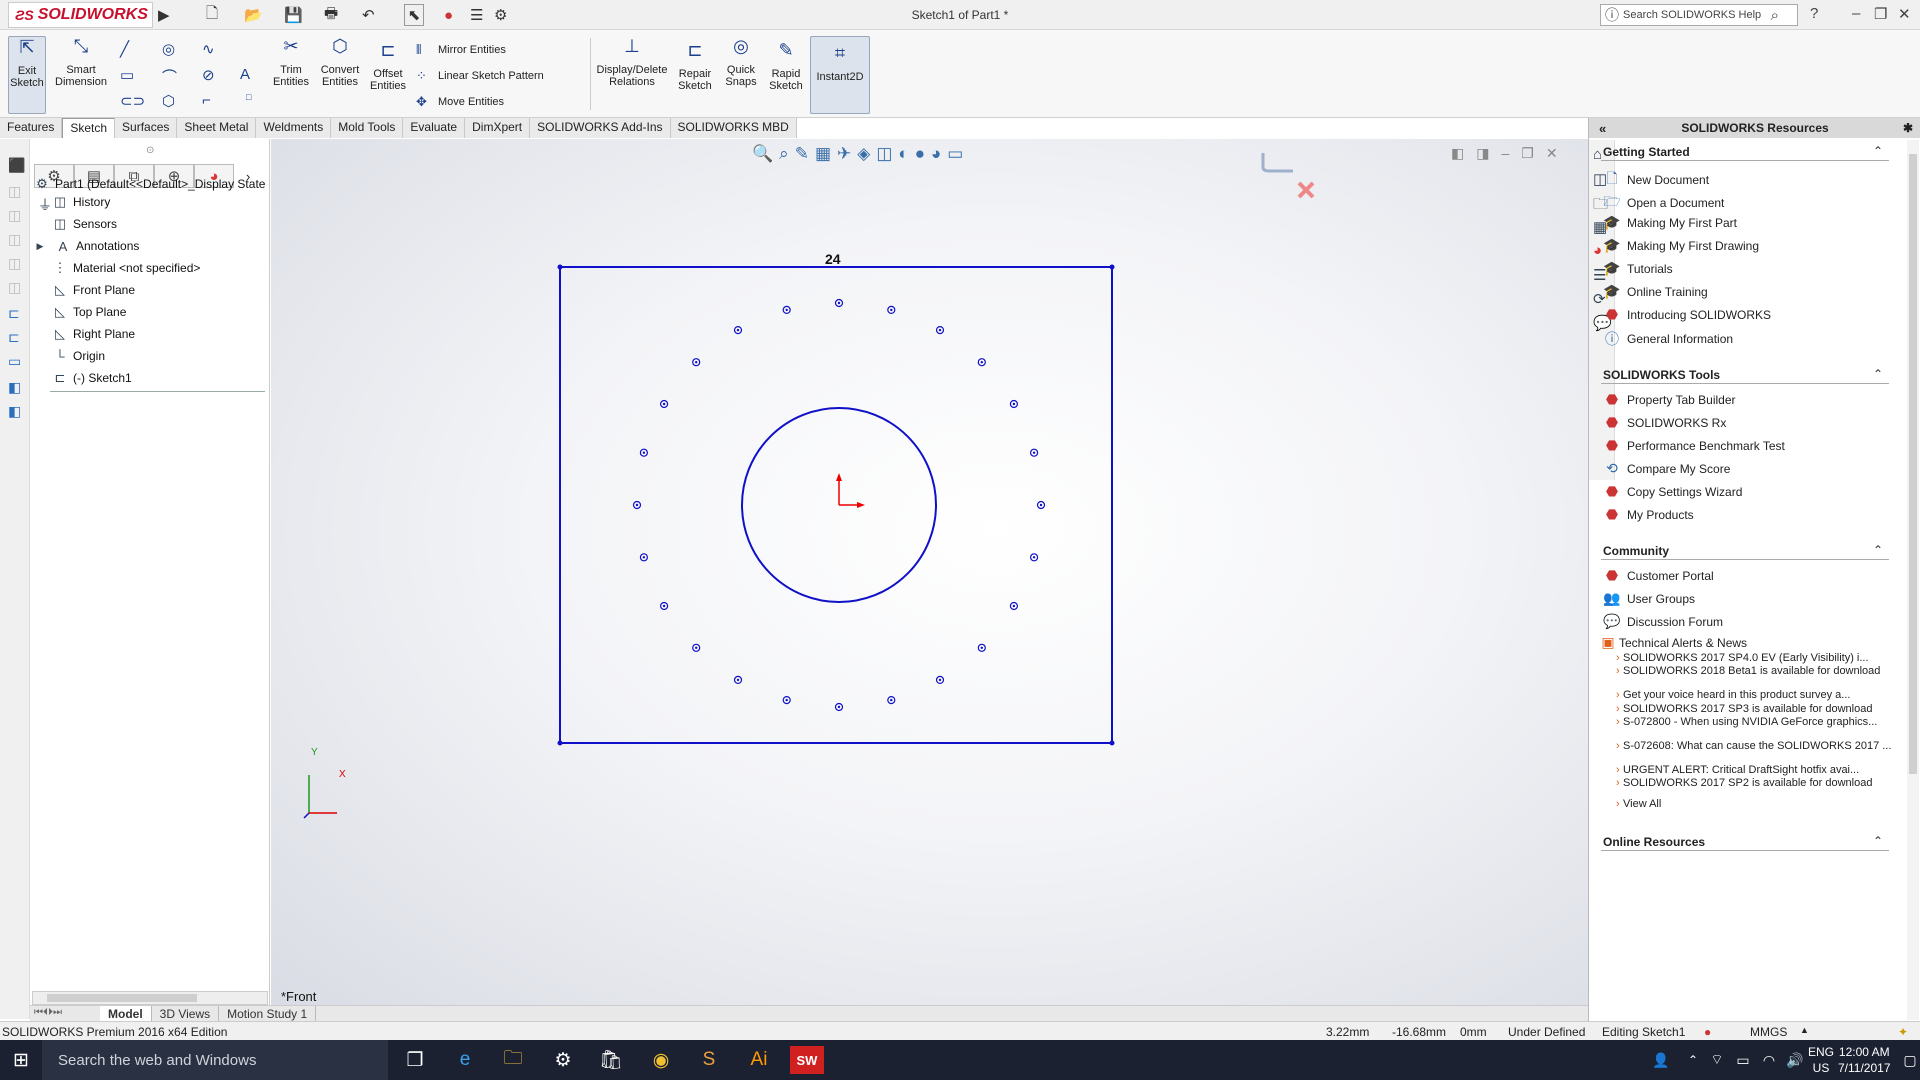  Describe the element at coordinates (1668, 339) in the screenshot. I see `link-general-info: ⓘ General Information` at that location.